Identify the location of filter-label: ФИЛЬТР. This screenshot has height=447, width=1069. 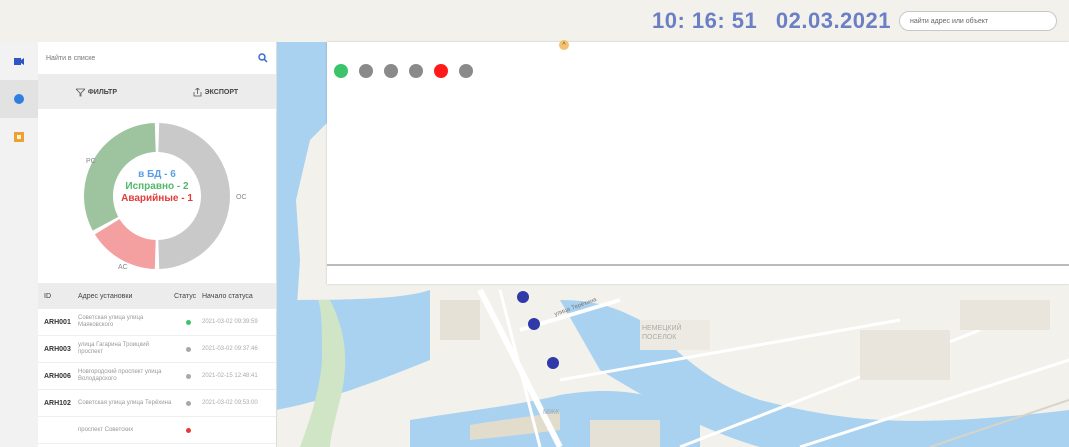
(102, 92).